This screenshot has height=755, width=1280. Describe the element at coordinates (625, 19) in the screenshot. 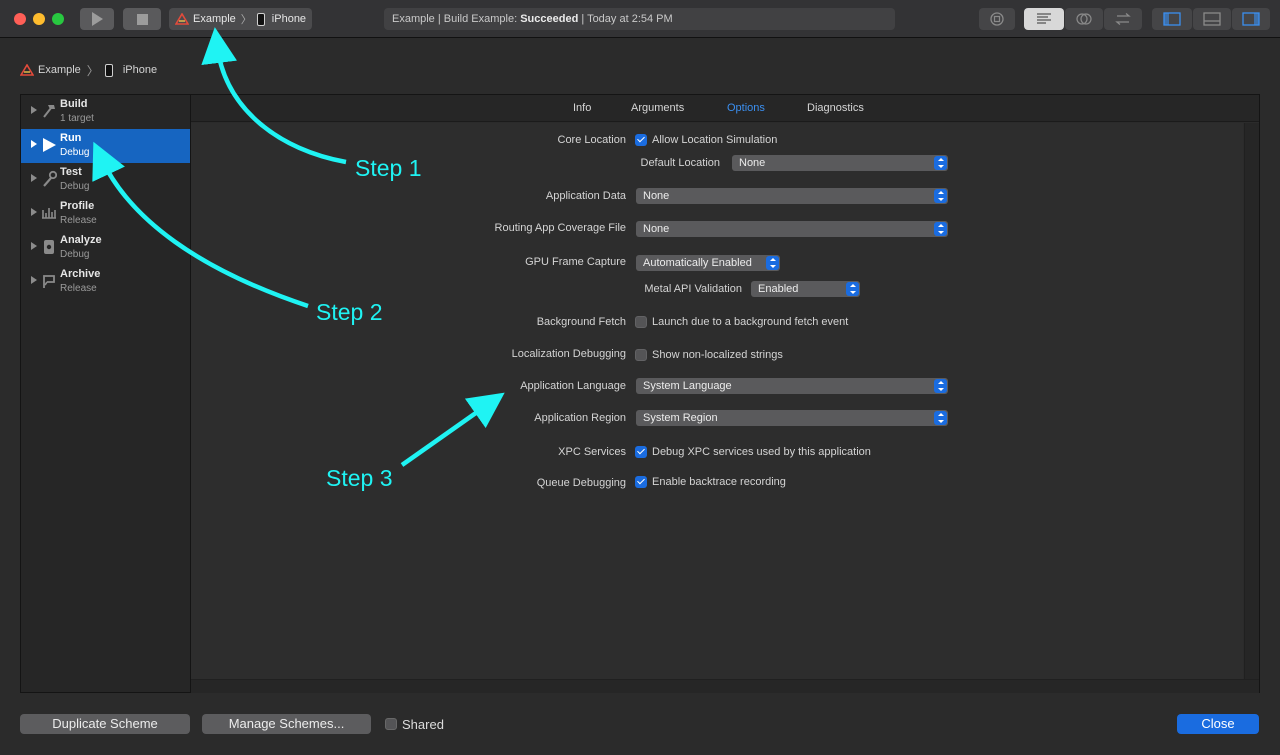

I see `status-time: | Today at 2:54 PM` at that location.